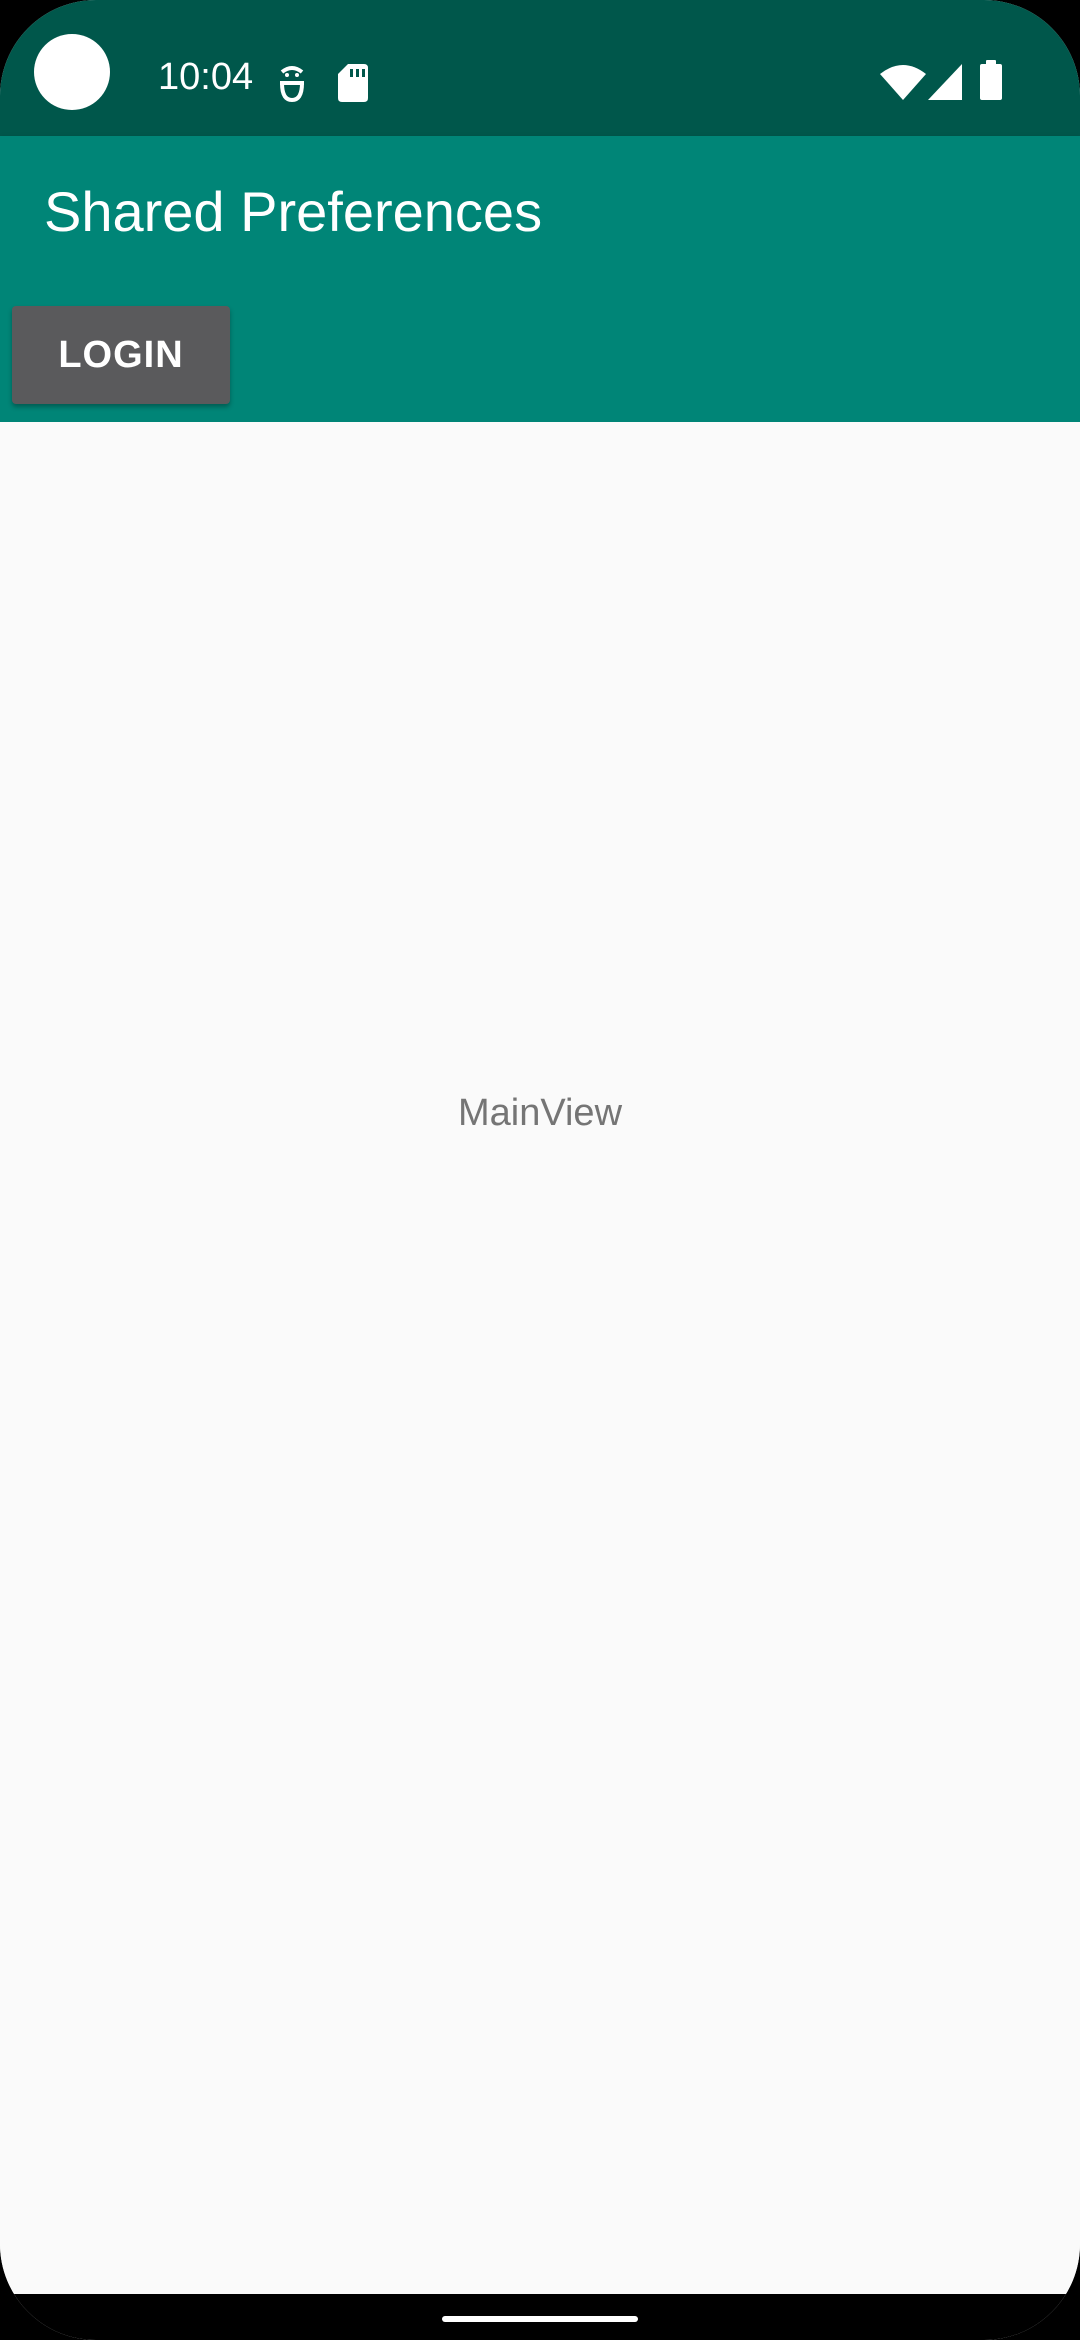  Describe the element at coordinates (72, 72) in the screenshot. I see `camera-cutout` at that location.